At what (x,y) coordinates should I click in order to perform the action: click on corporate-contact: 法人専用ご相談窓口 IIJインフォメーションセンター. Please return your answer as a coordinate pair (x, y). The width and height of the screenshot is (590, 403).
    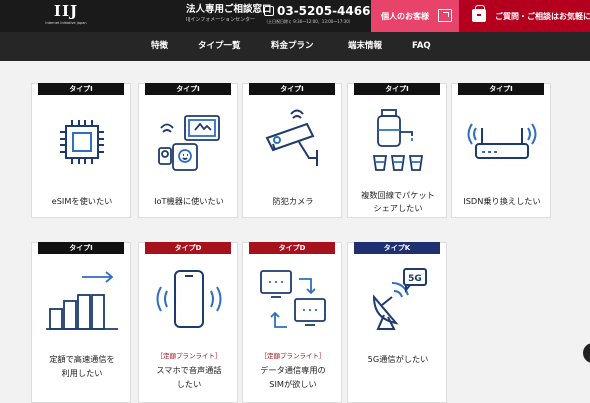
    Looking at the image, I should click on (229, 14).